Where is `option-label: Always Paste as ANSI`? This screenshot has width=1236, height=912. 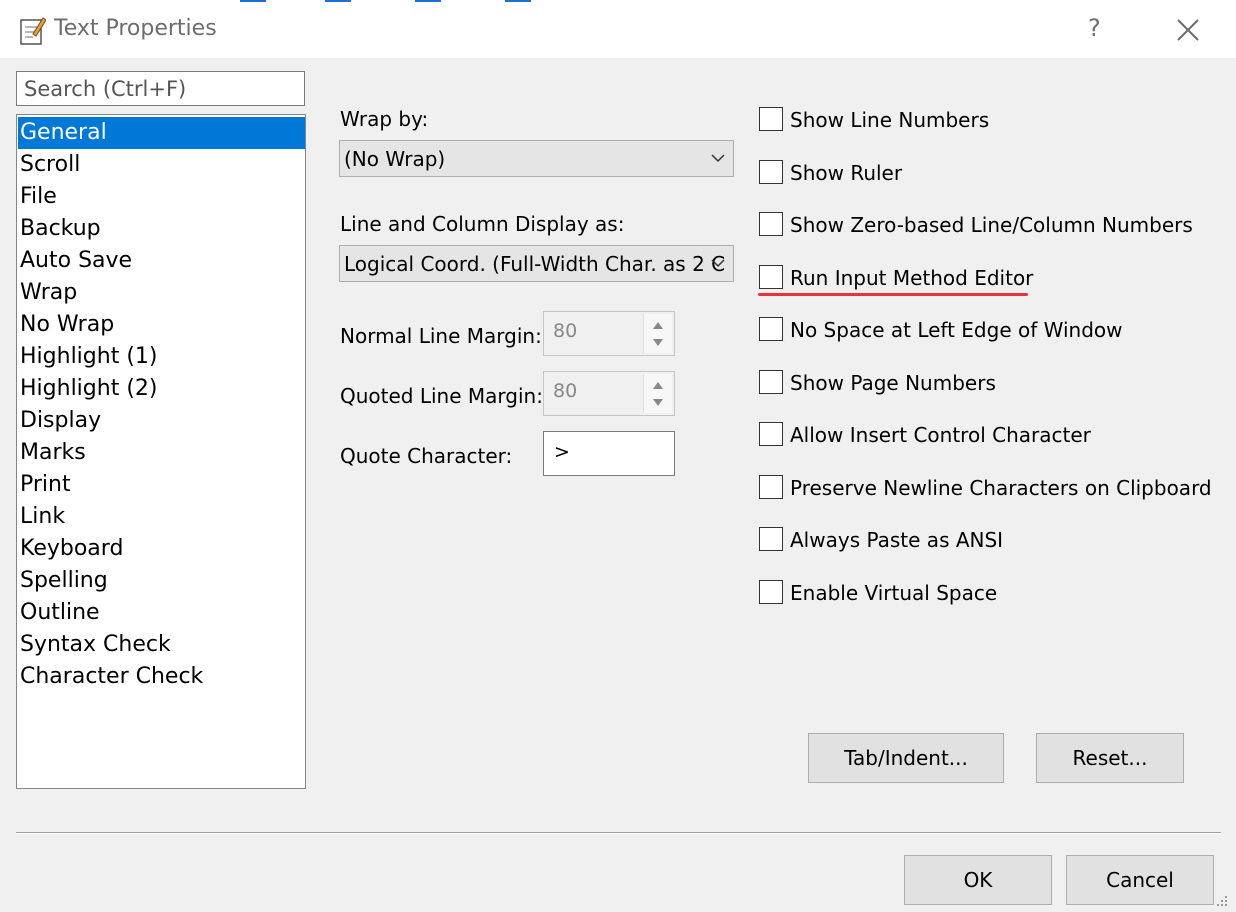 option-label: Always Paste as ANSI is located at coordinates (896, 540).